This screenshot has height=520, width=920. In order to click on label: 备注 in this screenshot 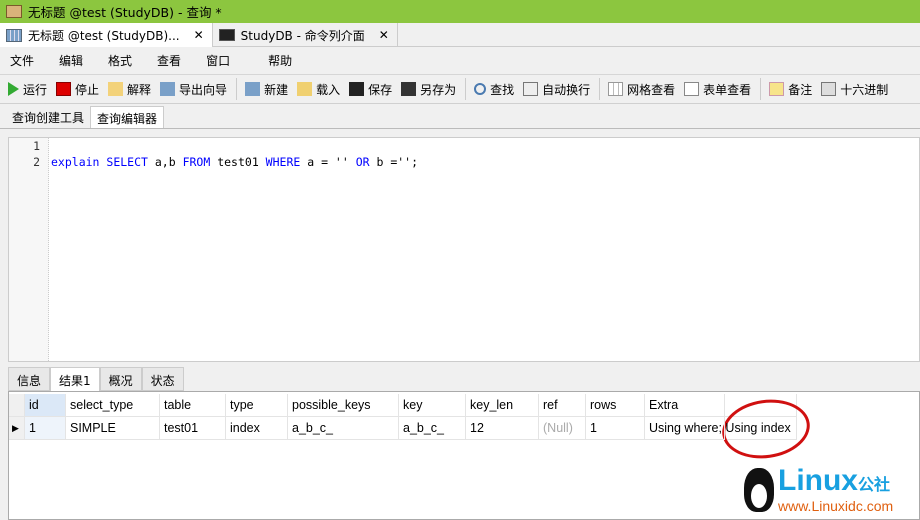, I will do `click(800, 89)`.